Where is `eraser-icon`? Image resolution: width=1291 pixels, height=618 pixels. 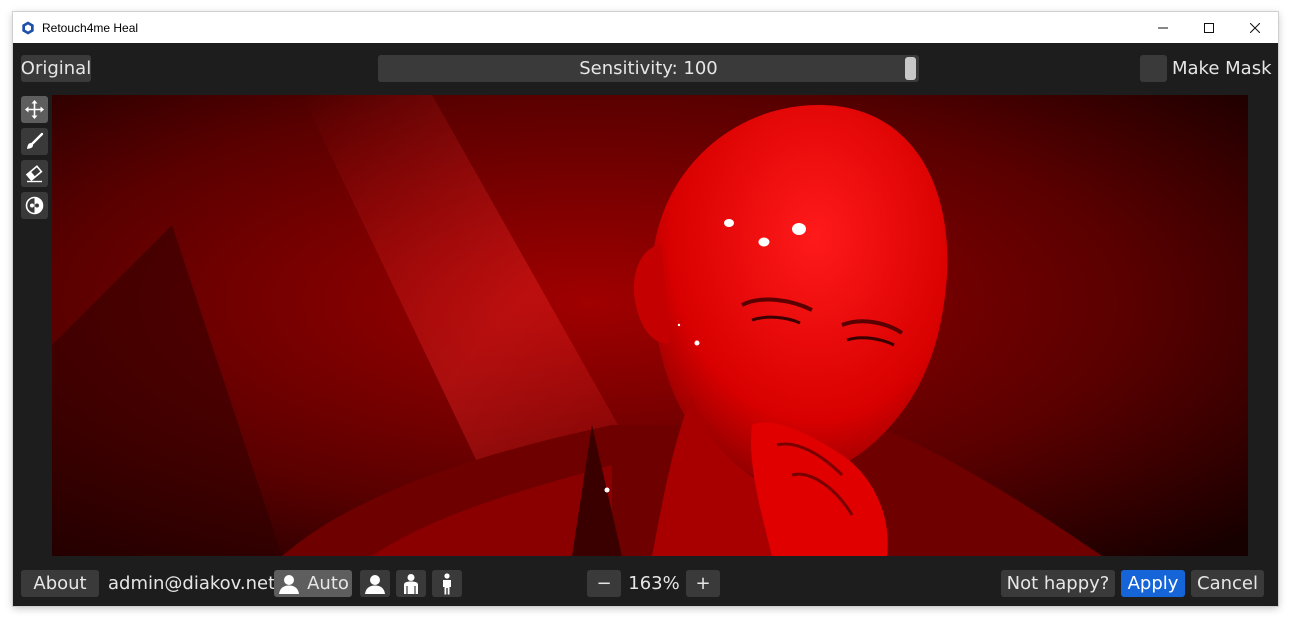
eraser-icon is located at coordinates (34, 174).